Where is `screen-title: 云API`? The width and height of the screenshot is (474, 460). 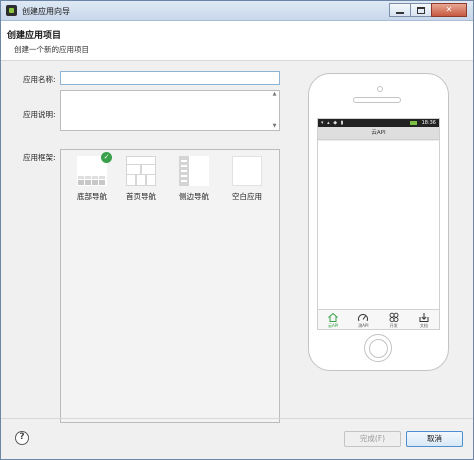 screen-title: 云API is located at coordinates (378, 133).